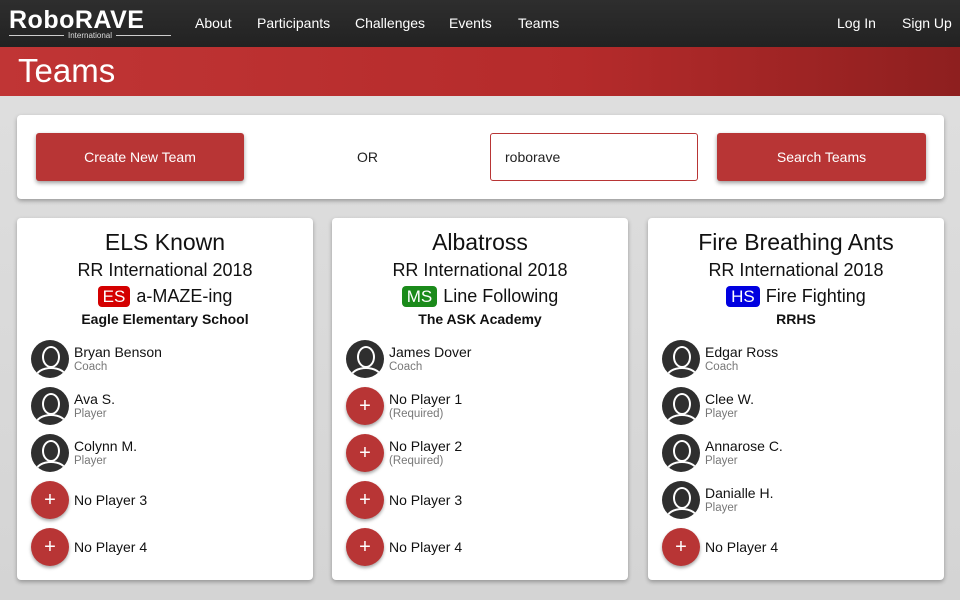  I want to click on team-division: HS Fire Fighting, so click(796, 296).